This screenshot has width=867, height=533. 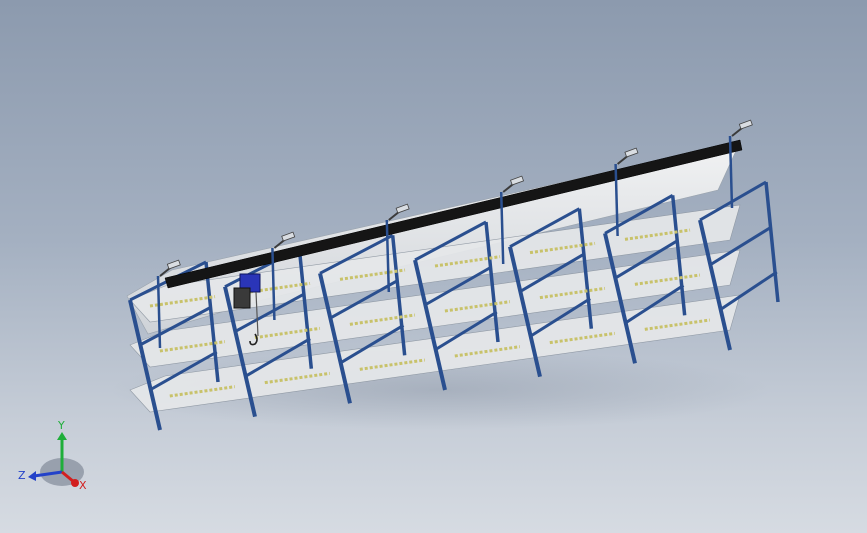 What do you see at coordinates (83, 485) in the screenshot?
I see `x-axis-label: X` at bounding box center [83, 485].